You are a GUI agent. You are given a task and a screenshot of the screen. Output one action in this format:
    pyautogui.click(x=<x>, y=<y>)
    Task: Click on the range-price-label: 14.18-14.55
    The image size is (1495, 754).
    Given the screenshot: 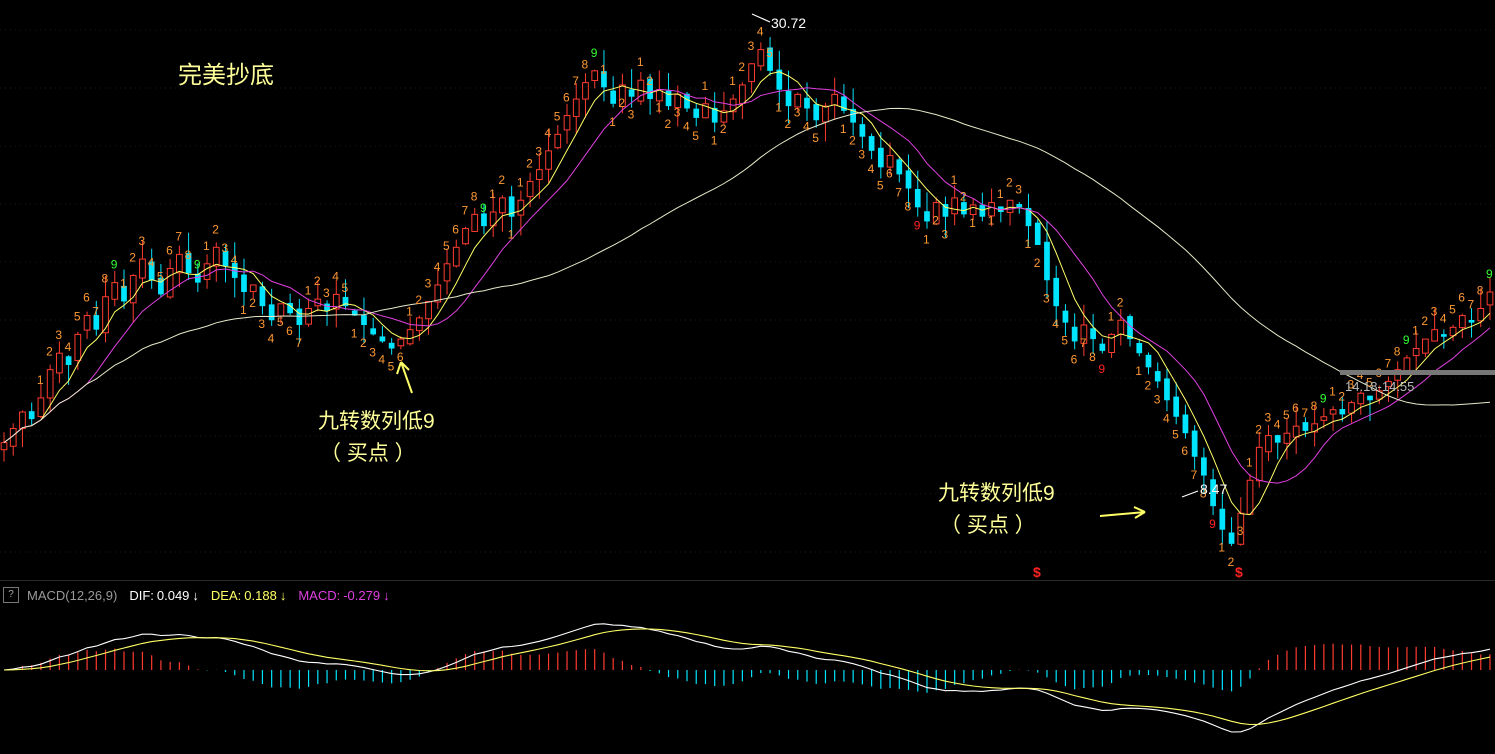 What is the action you would take?
    pyautogui.click(x=1379, y=386)
    